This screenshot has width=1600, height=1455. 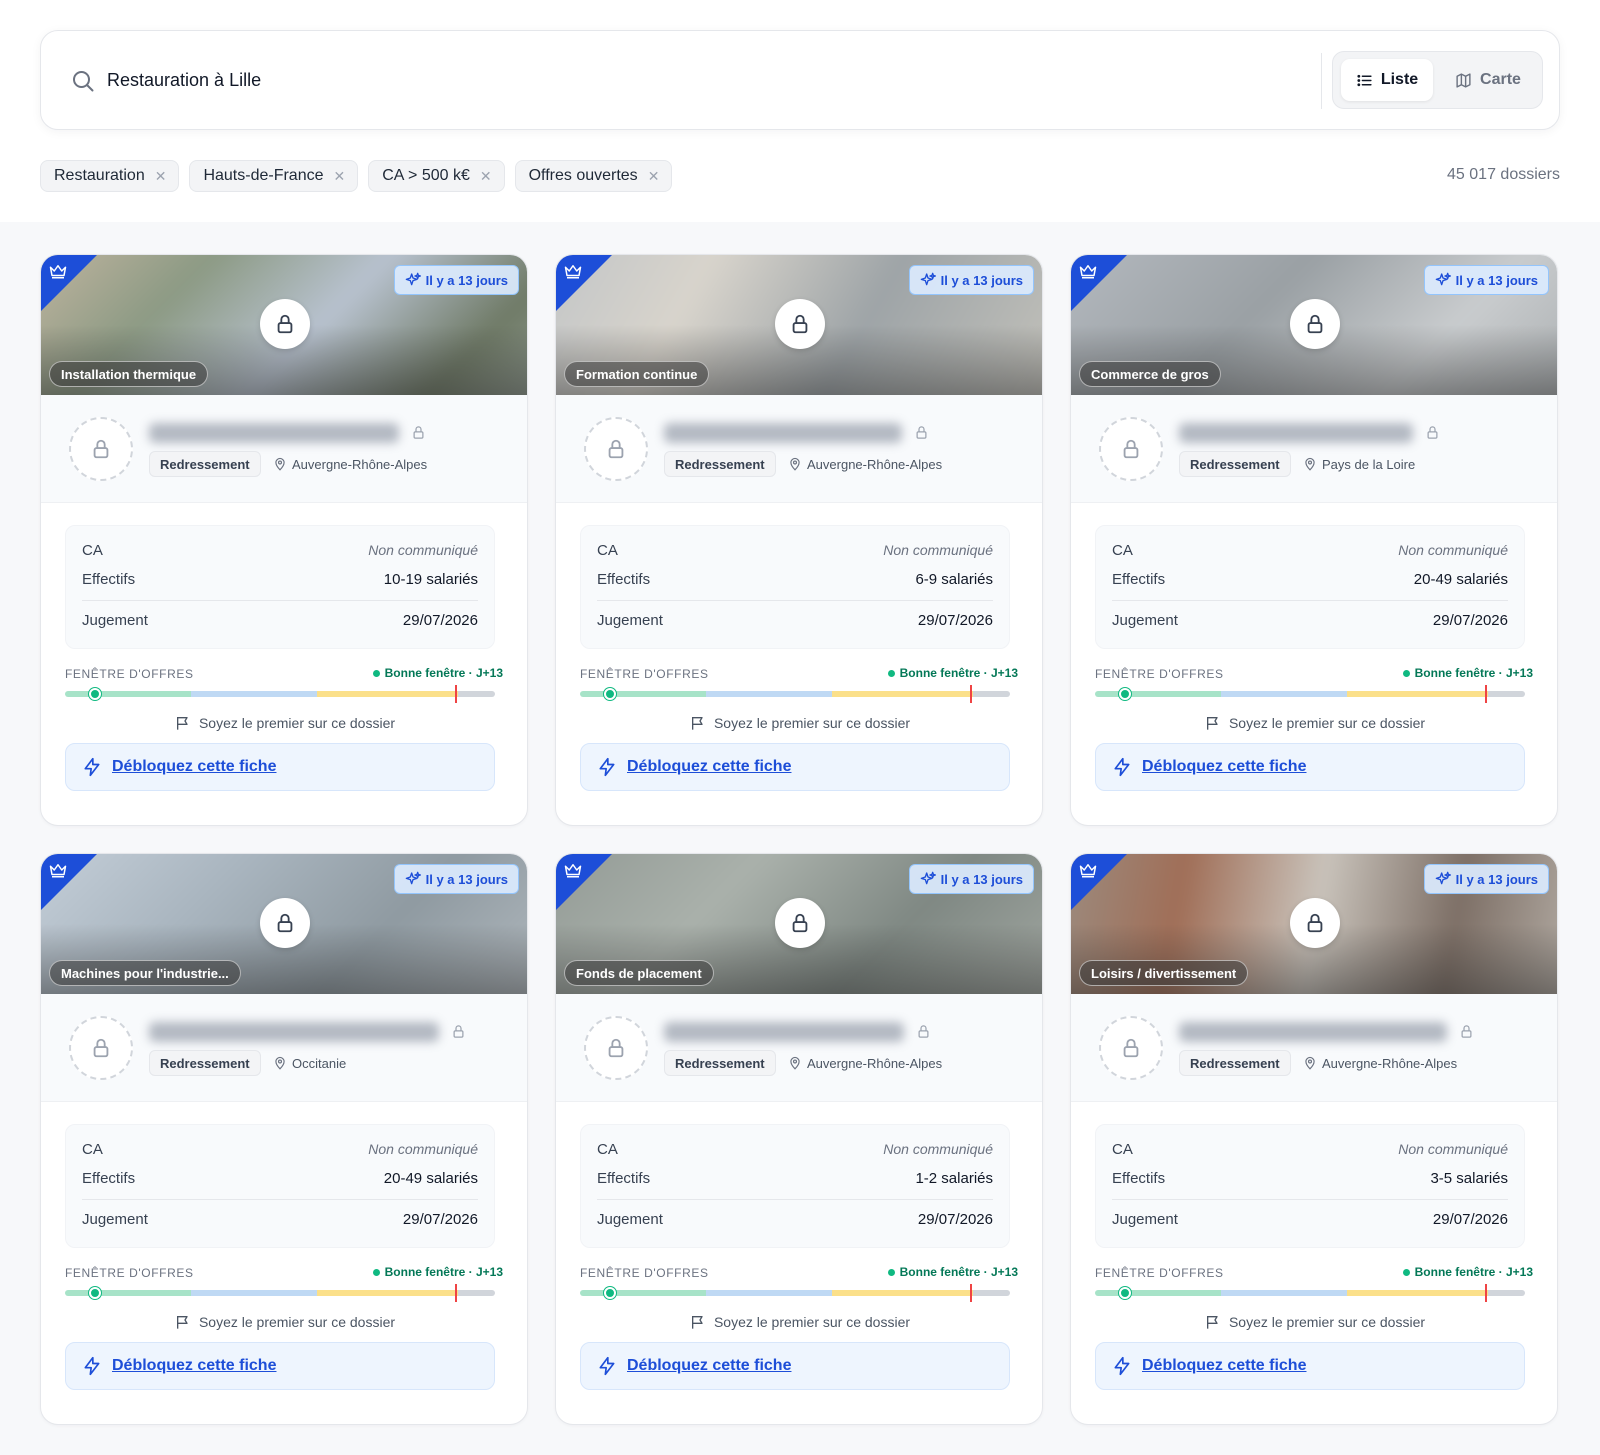 What do you see at coordinates (274, 176) in the screenshot?
I see `filter-chip: Hauts-de-France ✕` at bounding box center [274, 176].